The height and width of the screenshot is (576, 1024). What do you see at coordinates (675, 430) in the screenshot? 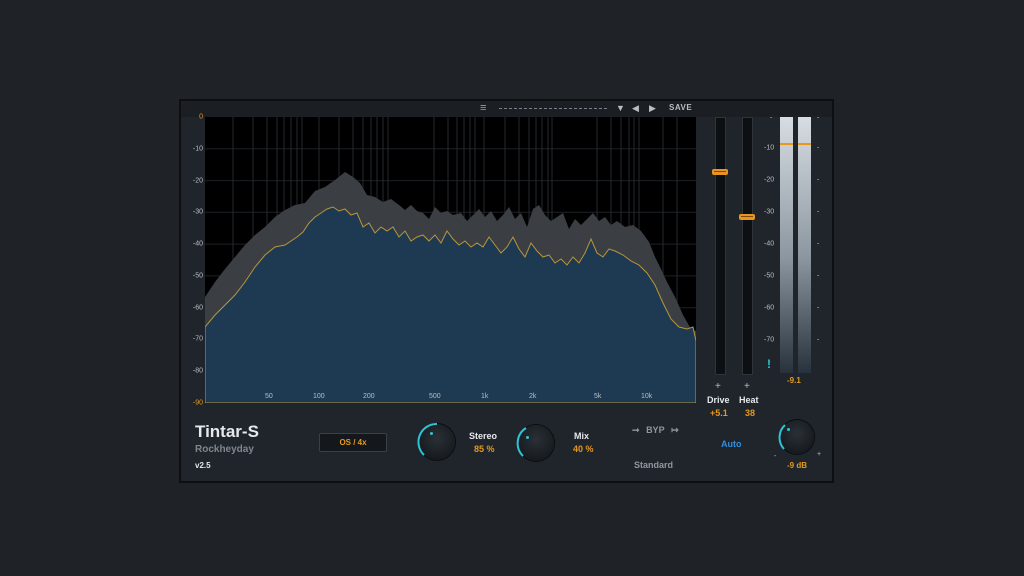
I see `bypass-arrow-right-icon: ↦` at bounding box center [675, 430].